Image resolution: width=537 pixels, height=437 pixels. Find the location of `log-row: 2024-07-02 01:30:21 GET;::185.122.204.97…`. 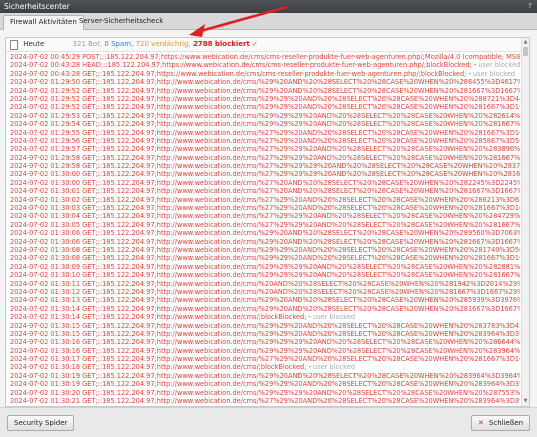

log-row: 2024-07-02 01:30:21 GET;::185.122.204.97… is located at coordinates (265, 401).